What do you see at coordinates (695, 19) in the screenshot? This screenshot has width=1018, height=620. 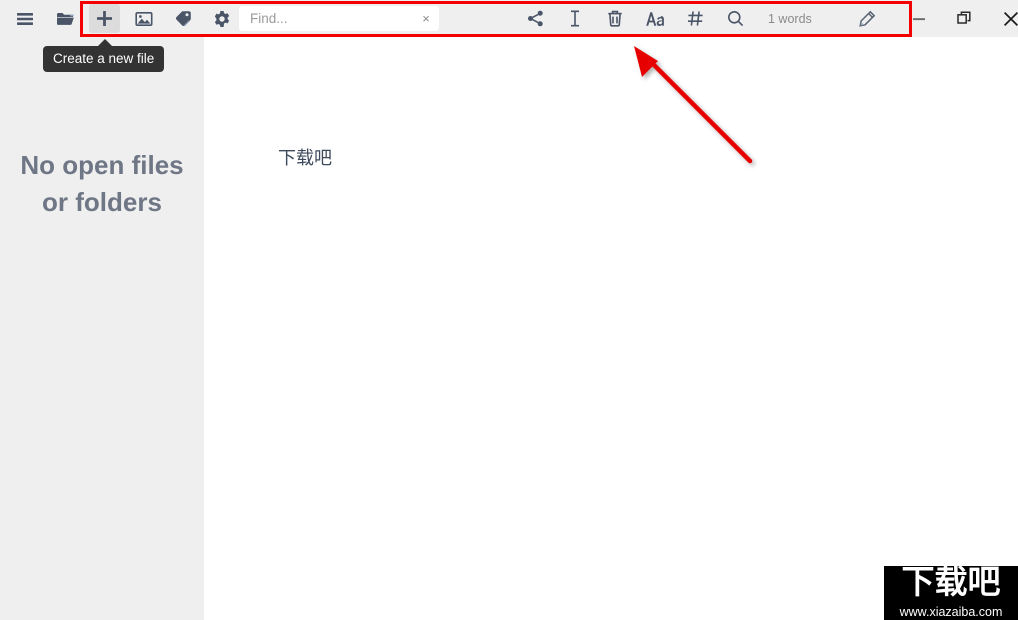 I see `hash-icon` at bounding box center [695, 19].